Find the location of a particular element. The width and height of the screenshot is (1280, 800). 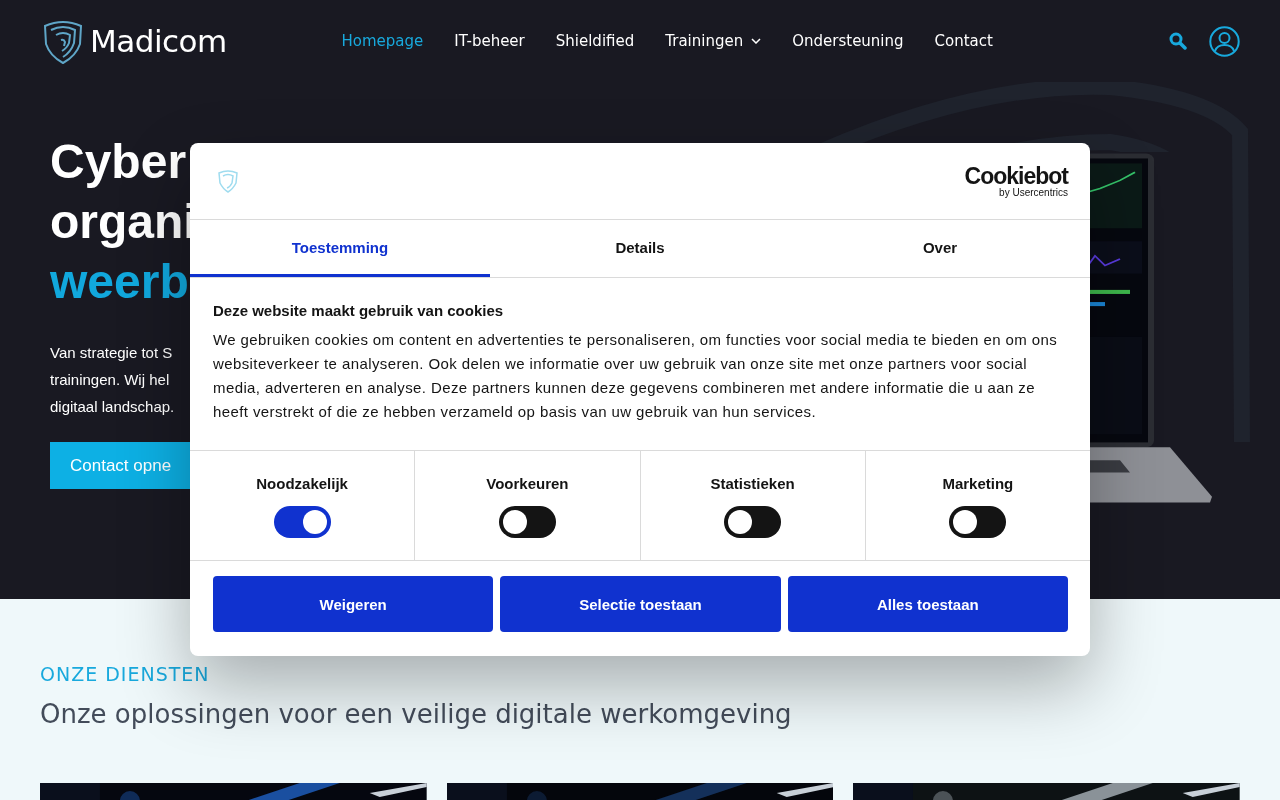

brand-subtitle: by Usercentrics is located at coordinates (1033, 192).